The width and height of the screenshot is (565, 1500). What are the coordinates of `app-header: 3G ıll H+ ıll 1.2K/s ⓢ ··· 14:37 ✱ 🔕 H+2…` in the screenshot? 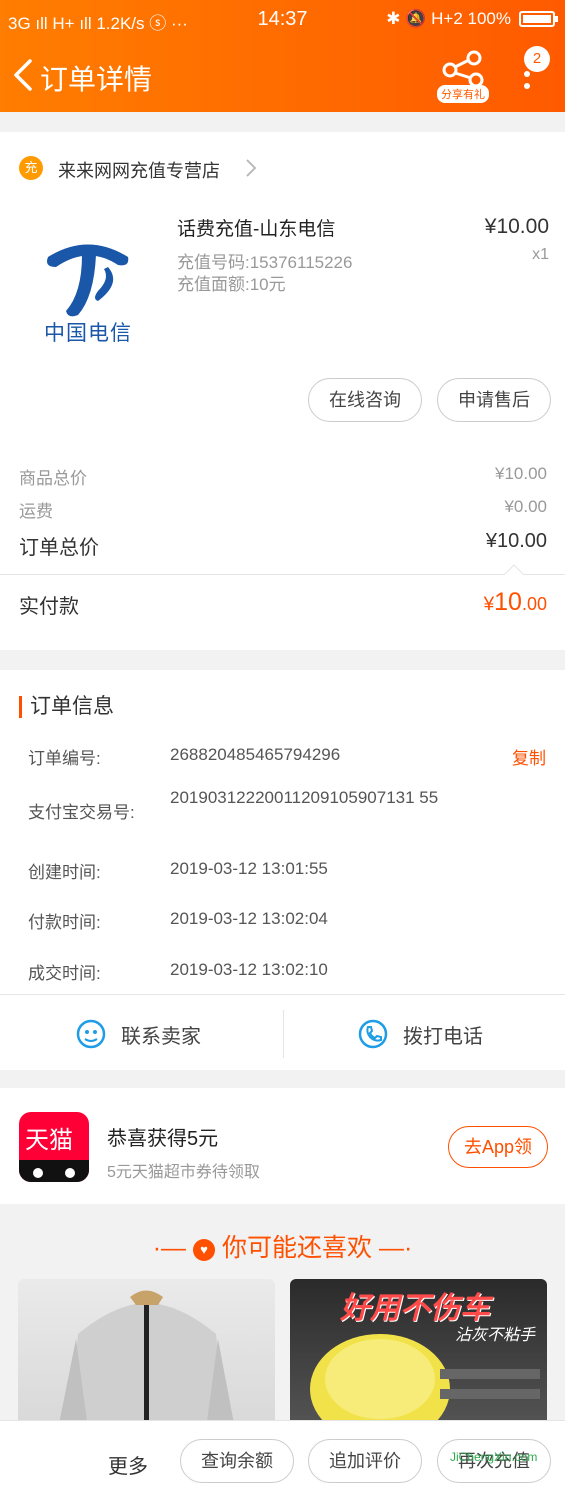 It's located at (282, 56).